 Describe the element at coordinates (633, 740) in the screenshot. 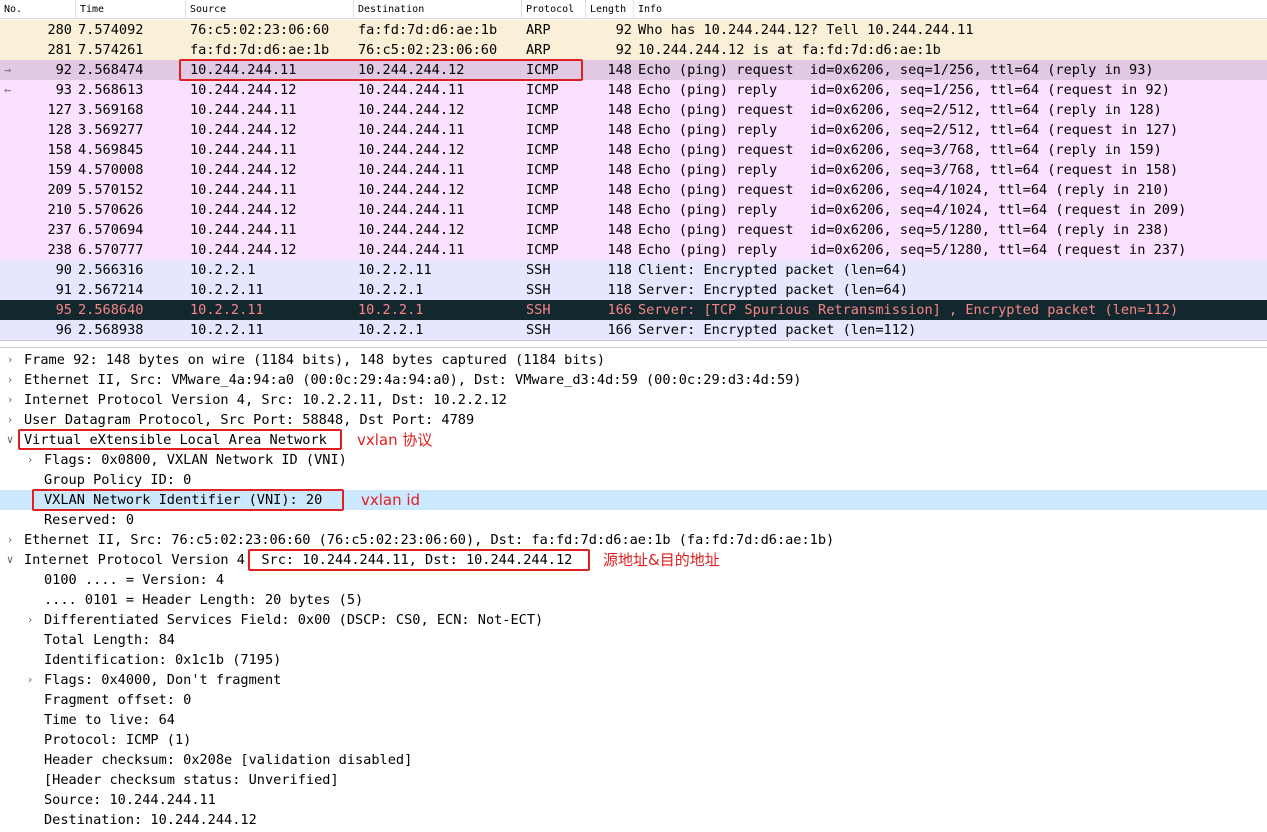

I see `detail-row: Protocol: ICMP (1)` at that location.